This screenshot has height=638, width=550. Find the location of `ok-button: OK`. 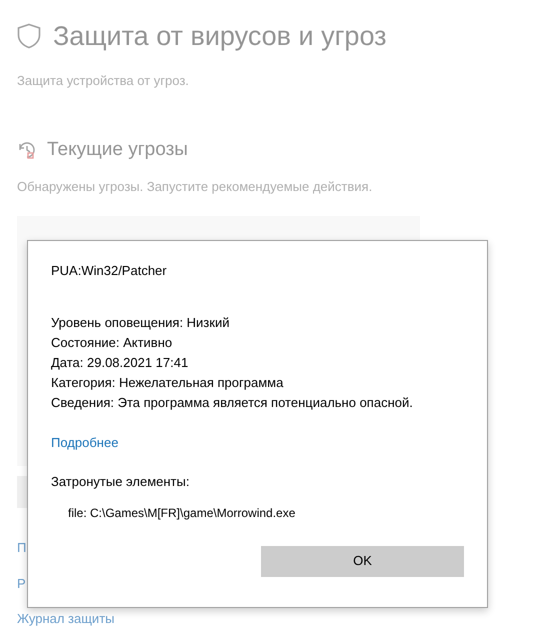

ok-button: OK is located at coordinates (362, 561).